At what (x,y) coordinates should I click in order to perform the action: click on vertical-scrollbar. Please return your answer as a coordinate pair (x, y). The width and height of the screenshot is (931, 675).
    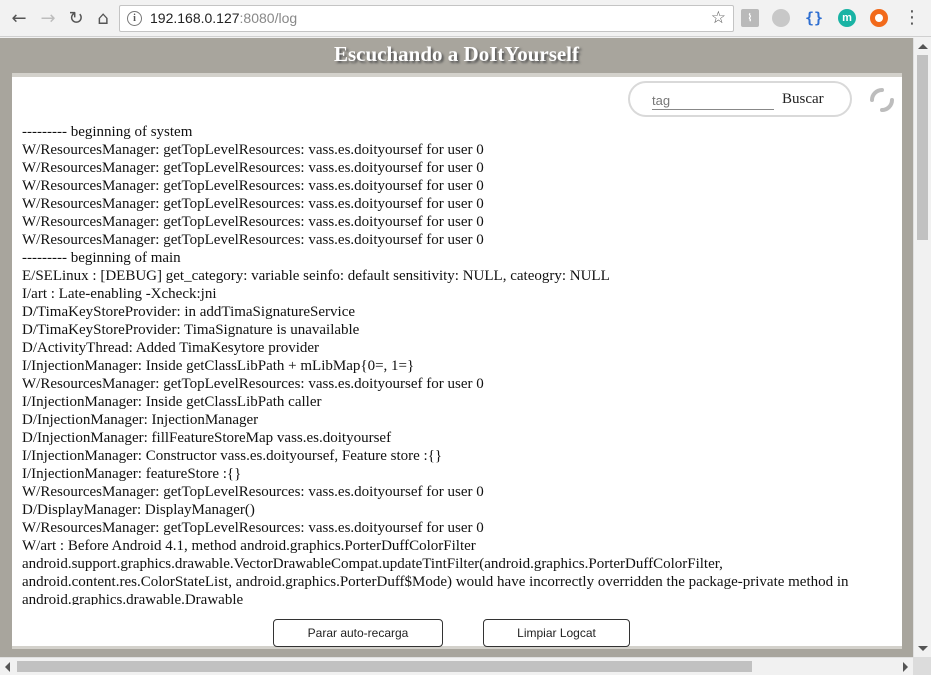
    Looking at the image, I should click on (922, 347).